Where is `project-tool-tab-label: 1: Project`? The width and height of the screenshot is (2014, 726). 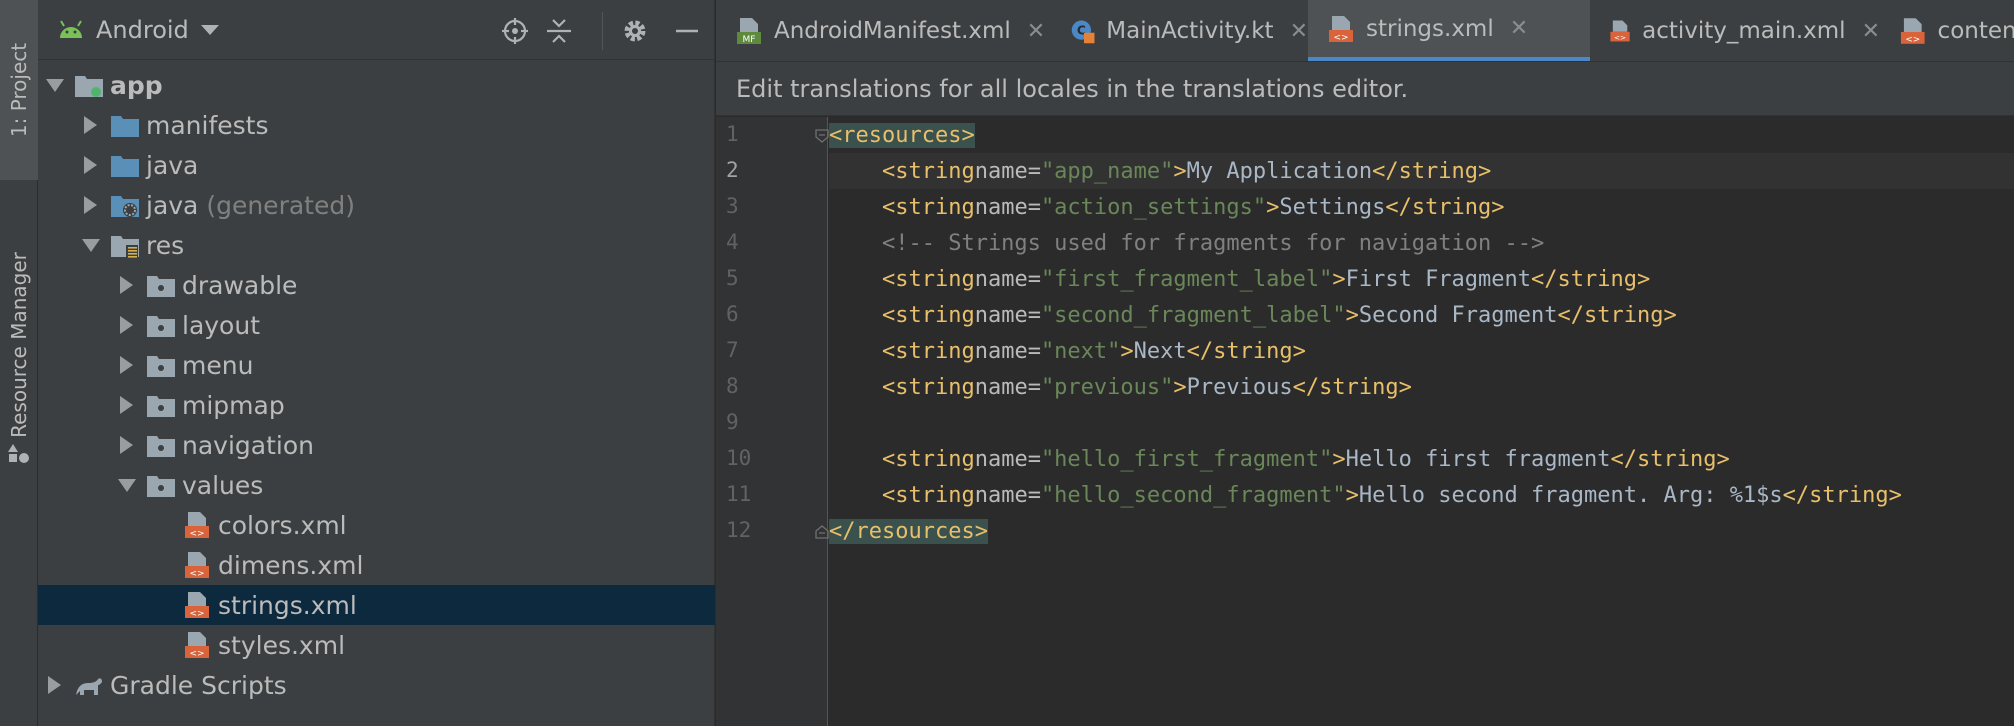 project-tool-tab-label: 1: Project is located at coordinates (19, 90).